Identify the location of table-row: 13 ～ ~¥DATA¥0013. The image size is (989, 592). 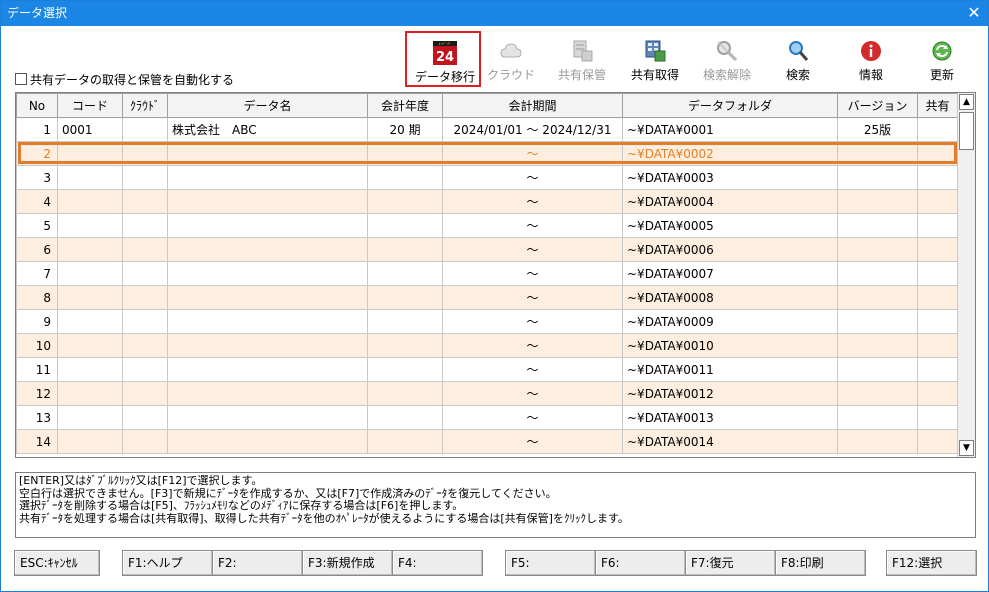
(487, 417).